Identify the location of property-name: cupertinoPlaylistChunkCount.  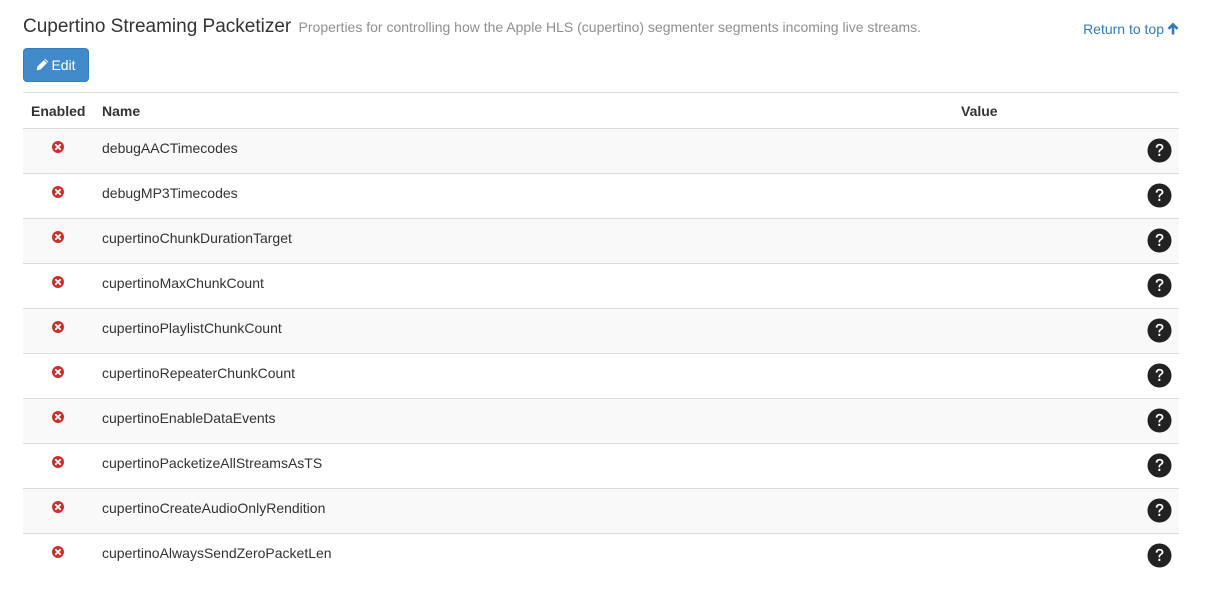
(192, 328).